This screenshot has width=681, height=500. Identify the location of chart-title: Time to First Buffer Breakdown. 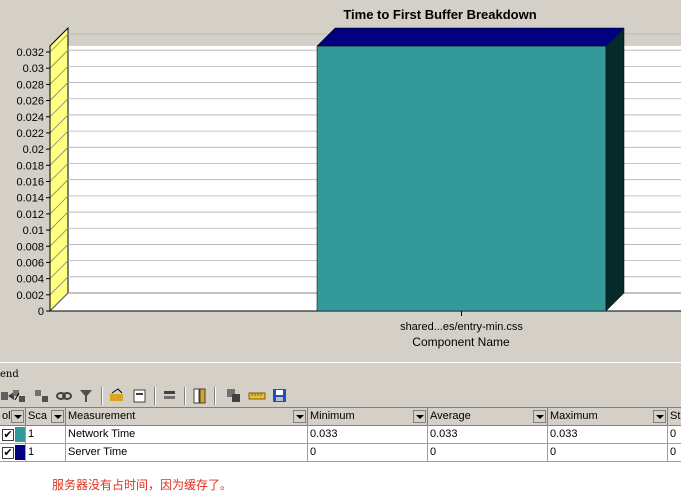
(439, 14).